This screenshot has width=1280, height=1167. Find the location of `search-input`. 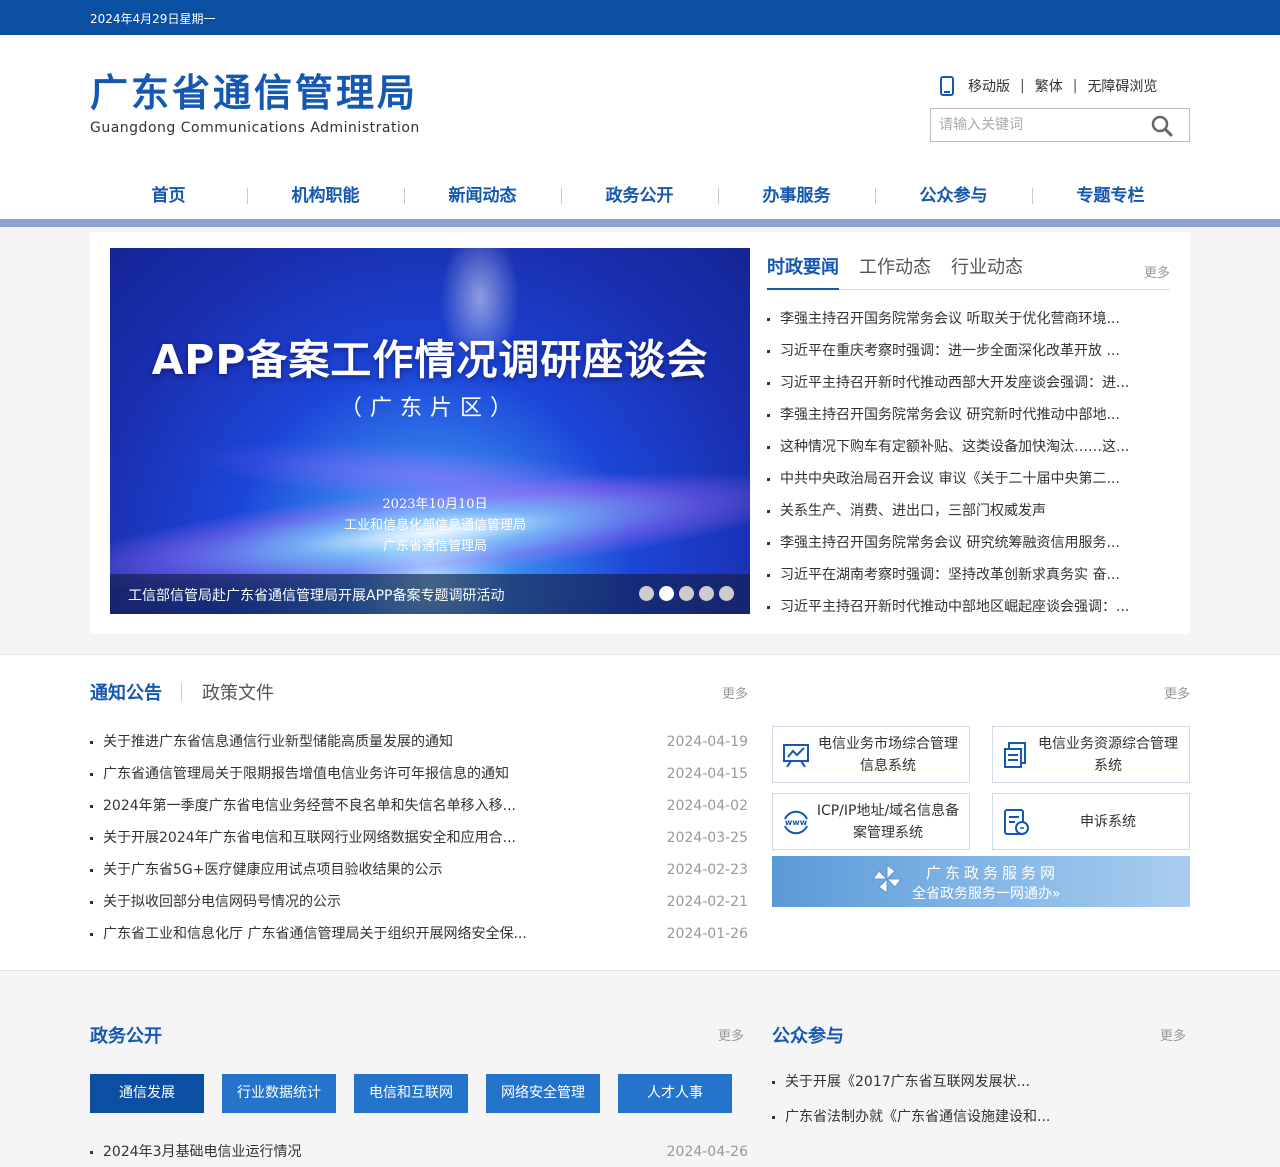

search-input is located at coordinates (1044, 125).